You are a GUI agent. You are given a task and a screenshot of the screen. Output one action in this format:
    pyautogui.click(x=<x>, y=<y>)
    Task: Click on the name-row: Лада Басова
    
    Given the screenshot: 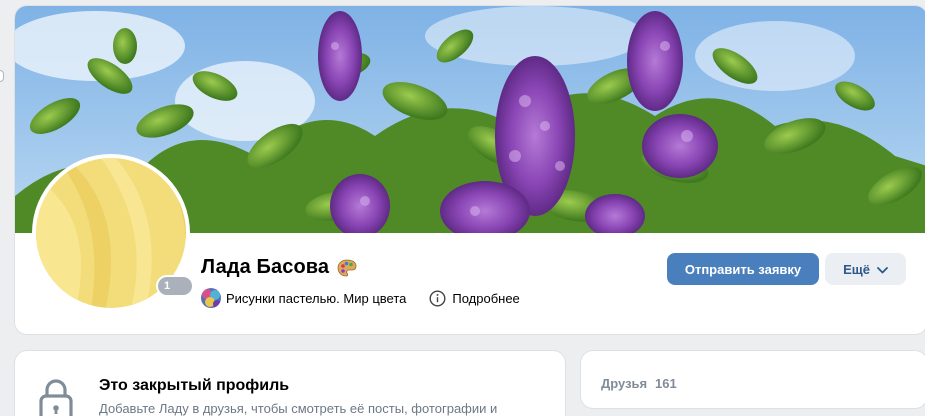 What is the action you would take?
    pyautogui.click(x=279, y=267)
    